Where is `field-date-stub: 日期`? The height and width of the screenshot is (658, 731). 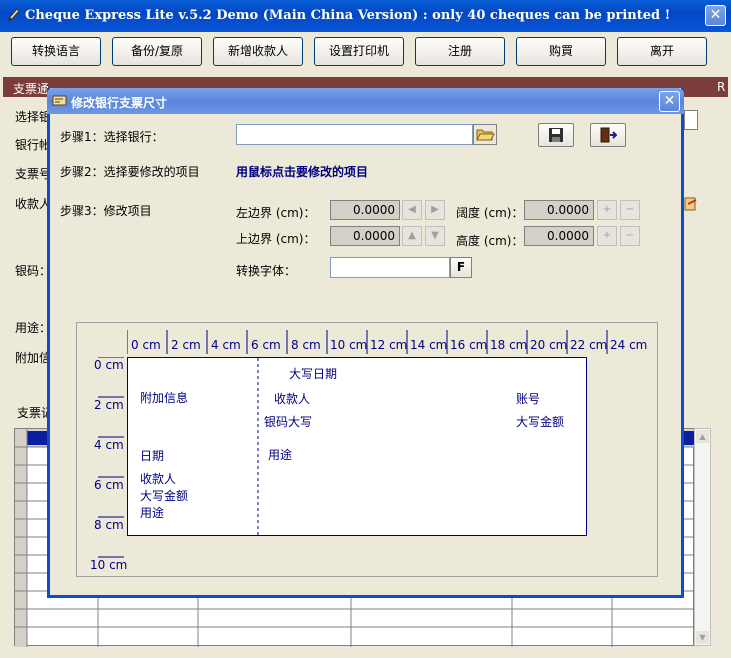
field-date-stub: 日期 is located at coordinates (152, 455).